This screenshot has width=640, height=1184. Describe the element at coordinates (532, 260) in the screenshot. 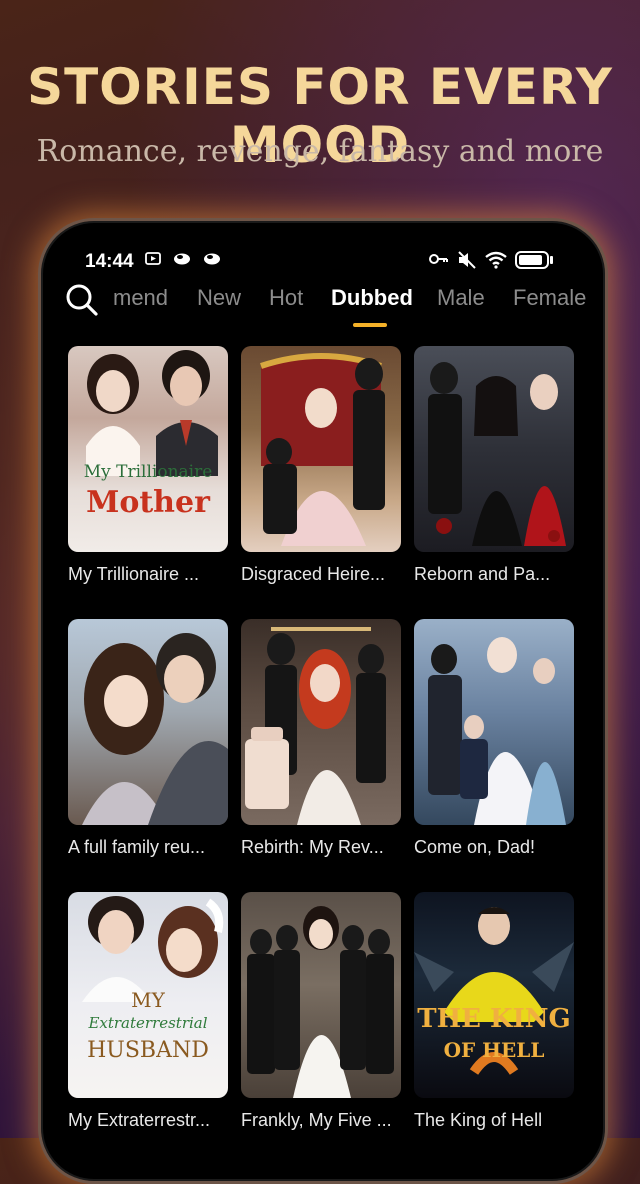

I see `battery-icon` at that location.